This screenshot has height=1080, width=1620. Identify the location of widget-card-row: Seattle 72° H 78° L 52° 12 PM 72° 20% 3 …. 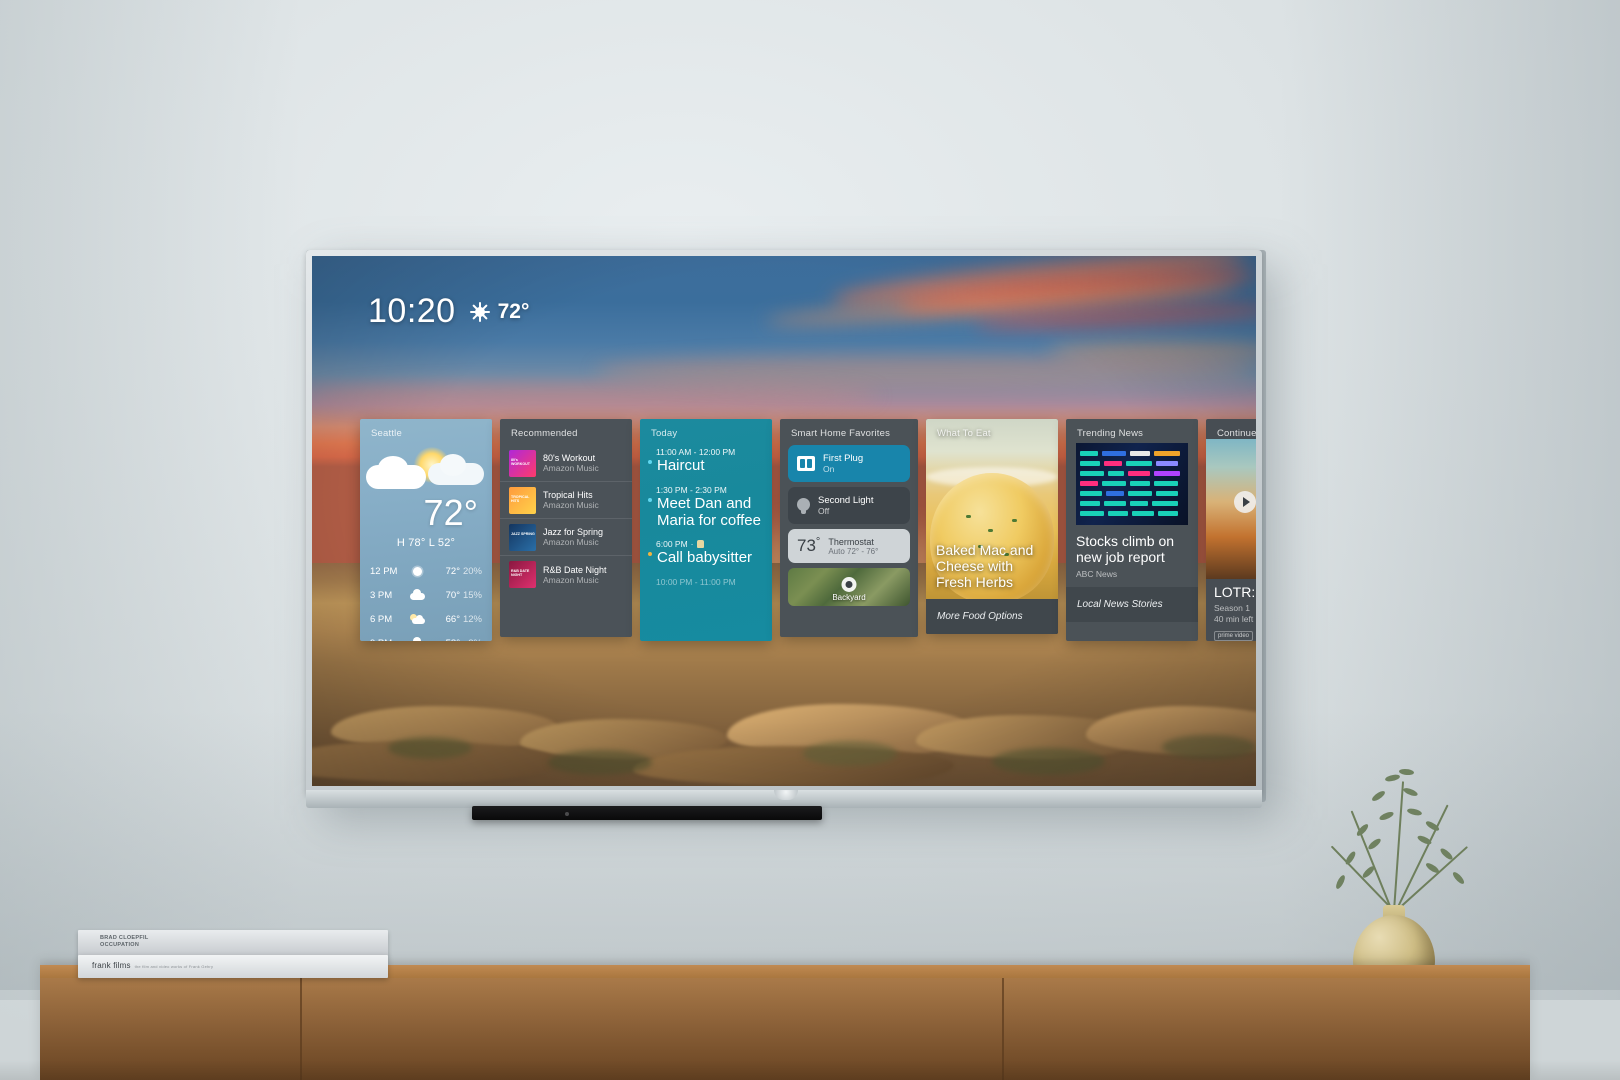
(808, 531).